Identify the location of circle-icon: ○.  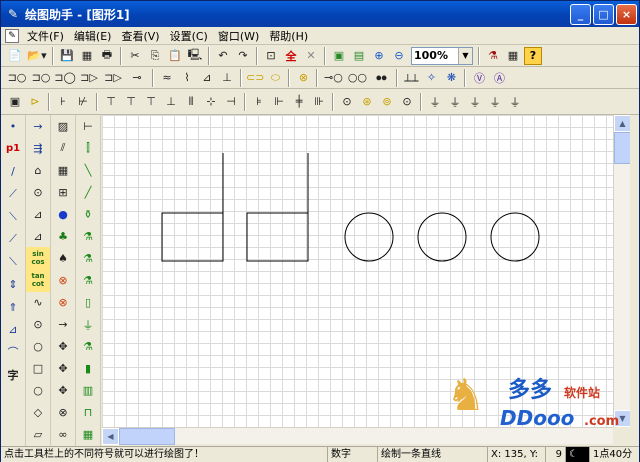
(38, 391).